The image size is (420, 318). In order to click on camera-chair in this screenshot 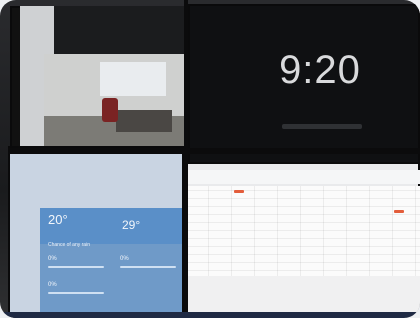, I will do `click(110, 110)`.